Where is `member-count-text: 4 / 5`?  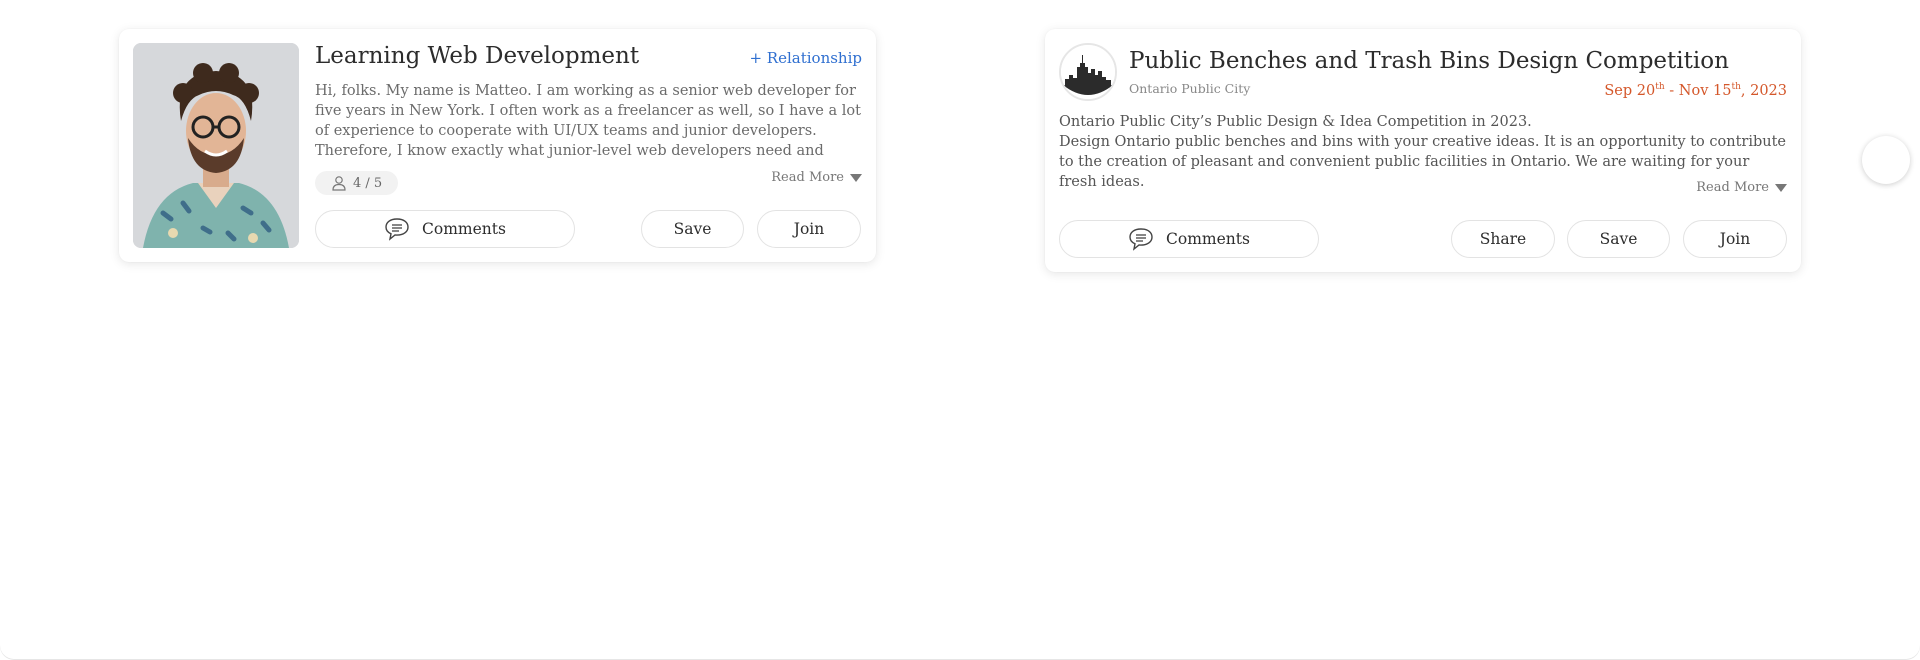 member-count-text: 4 / 5 is located at coordinates (368, 183).